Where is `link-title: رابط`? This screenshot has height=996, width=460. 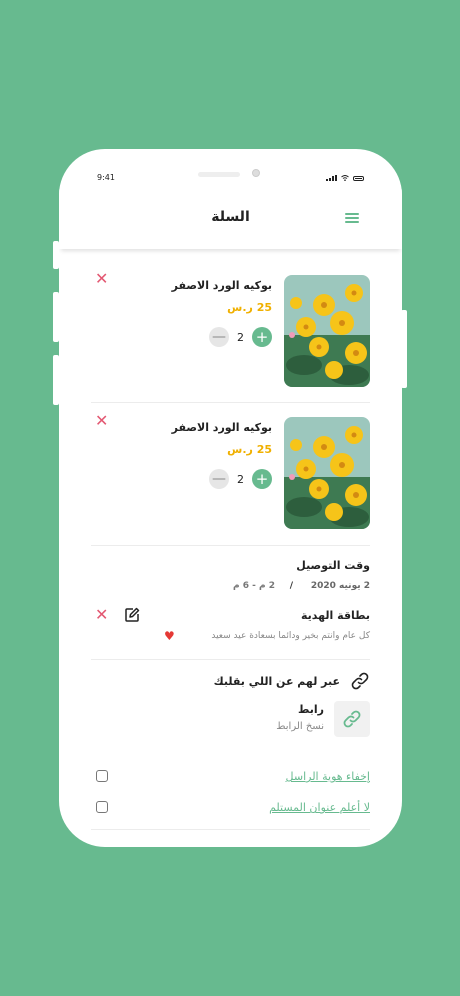
link-title: رابط is located at coordinates (310, 709).